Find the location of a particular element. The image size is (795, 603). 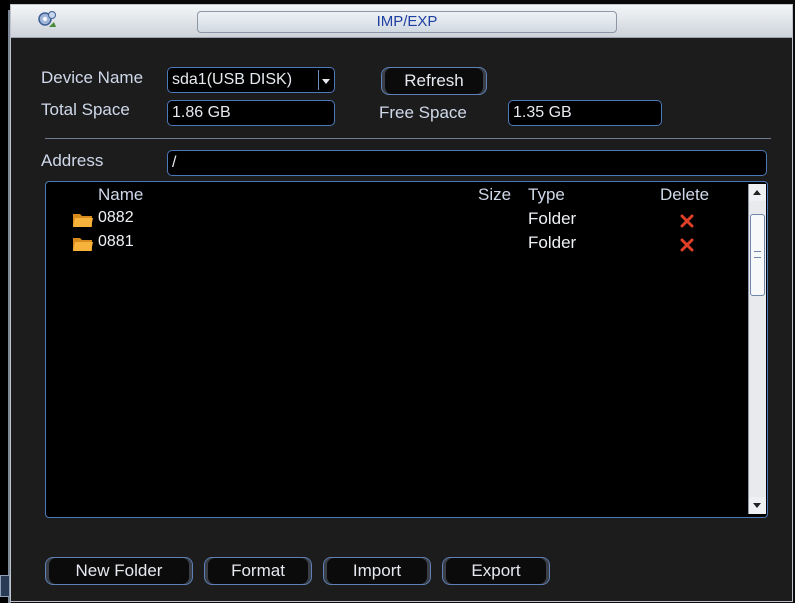

file-row: 0882 Folder is located at coordinates (396, 221).